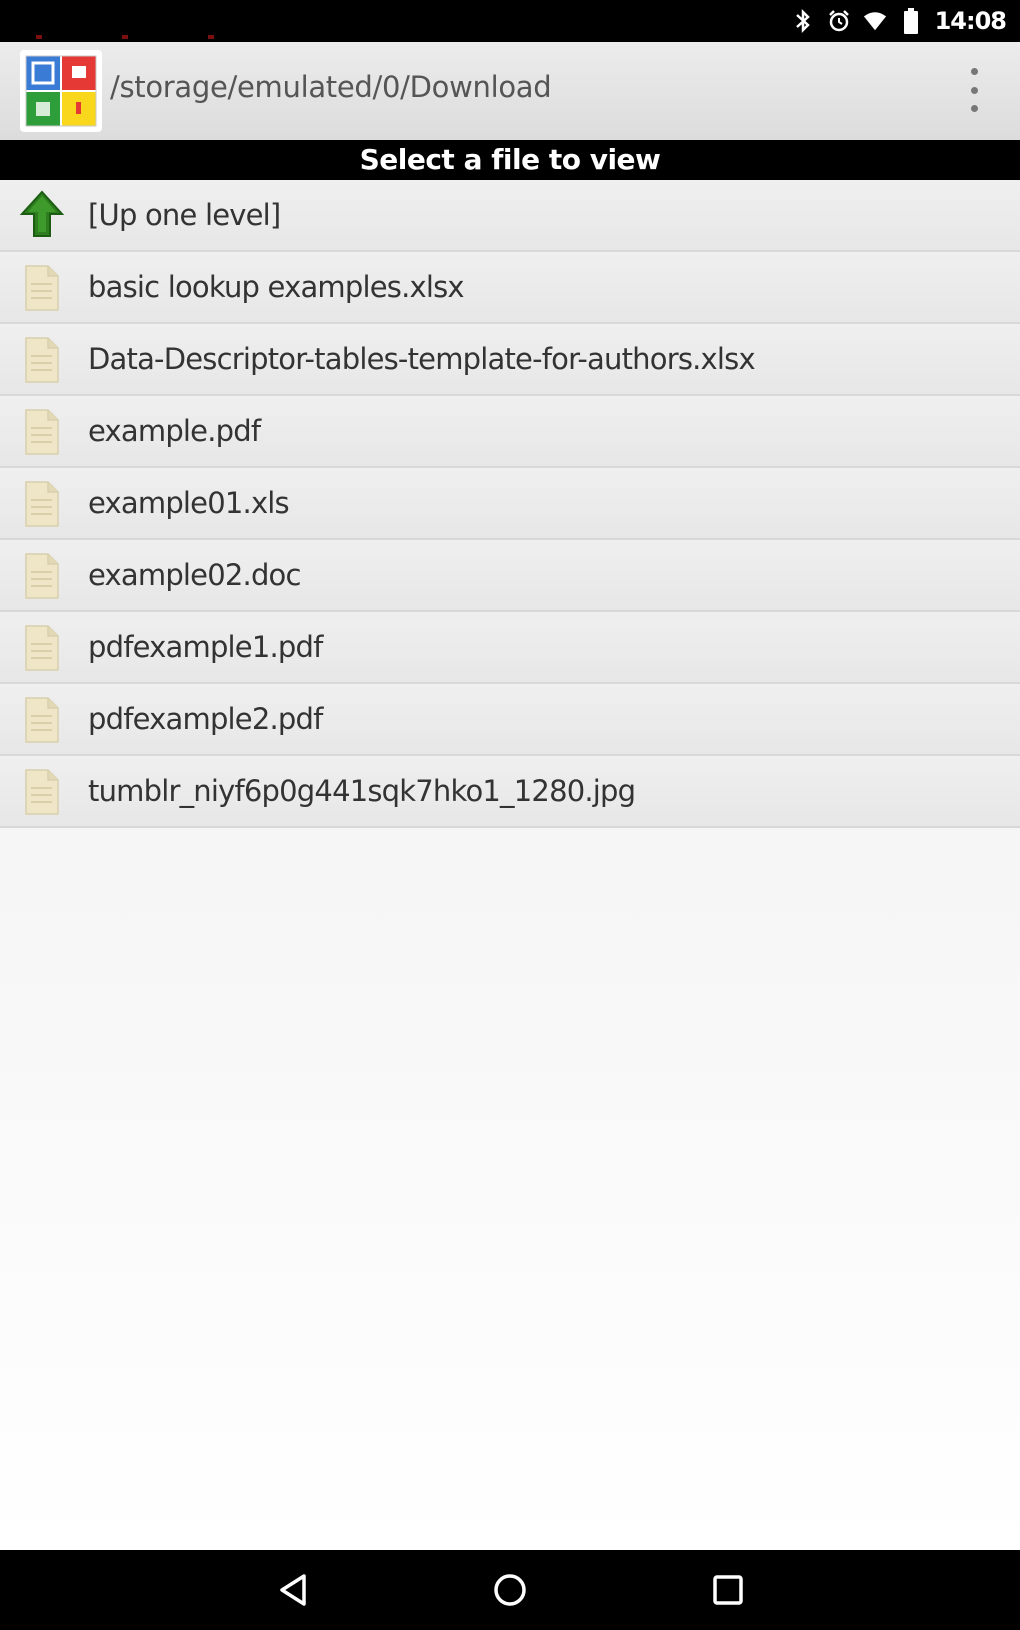  I want to click on app-bar: /storage/emulated/0/Download, so click(510, 91).